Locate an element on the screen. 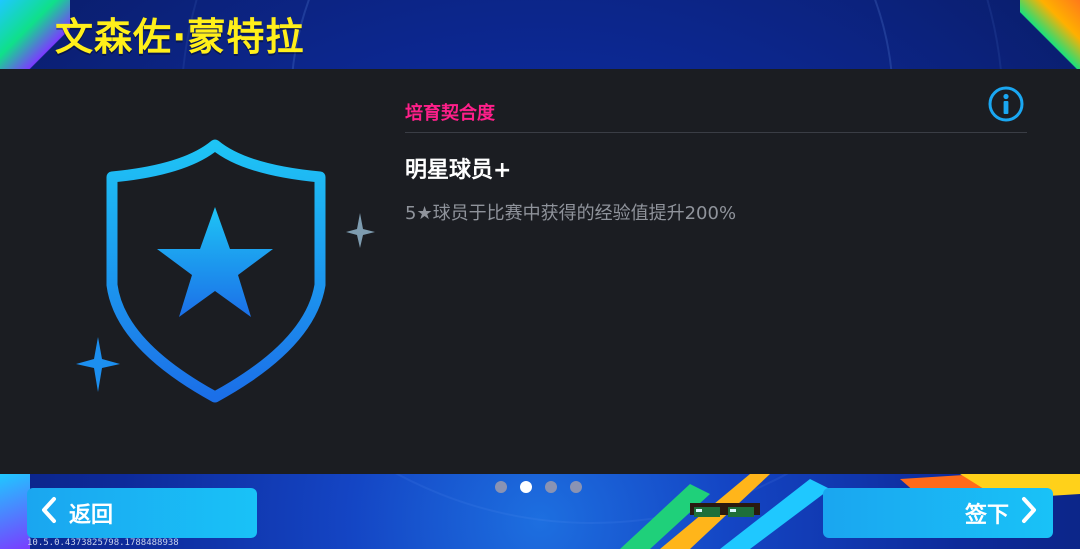 The width and height of the screenshot is (1080, 549). sign-button-label: 签下 is located at coordinates (986, 515).